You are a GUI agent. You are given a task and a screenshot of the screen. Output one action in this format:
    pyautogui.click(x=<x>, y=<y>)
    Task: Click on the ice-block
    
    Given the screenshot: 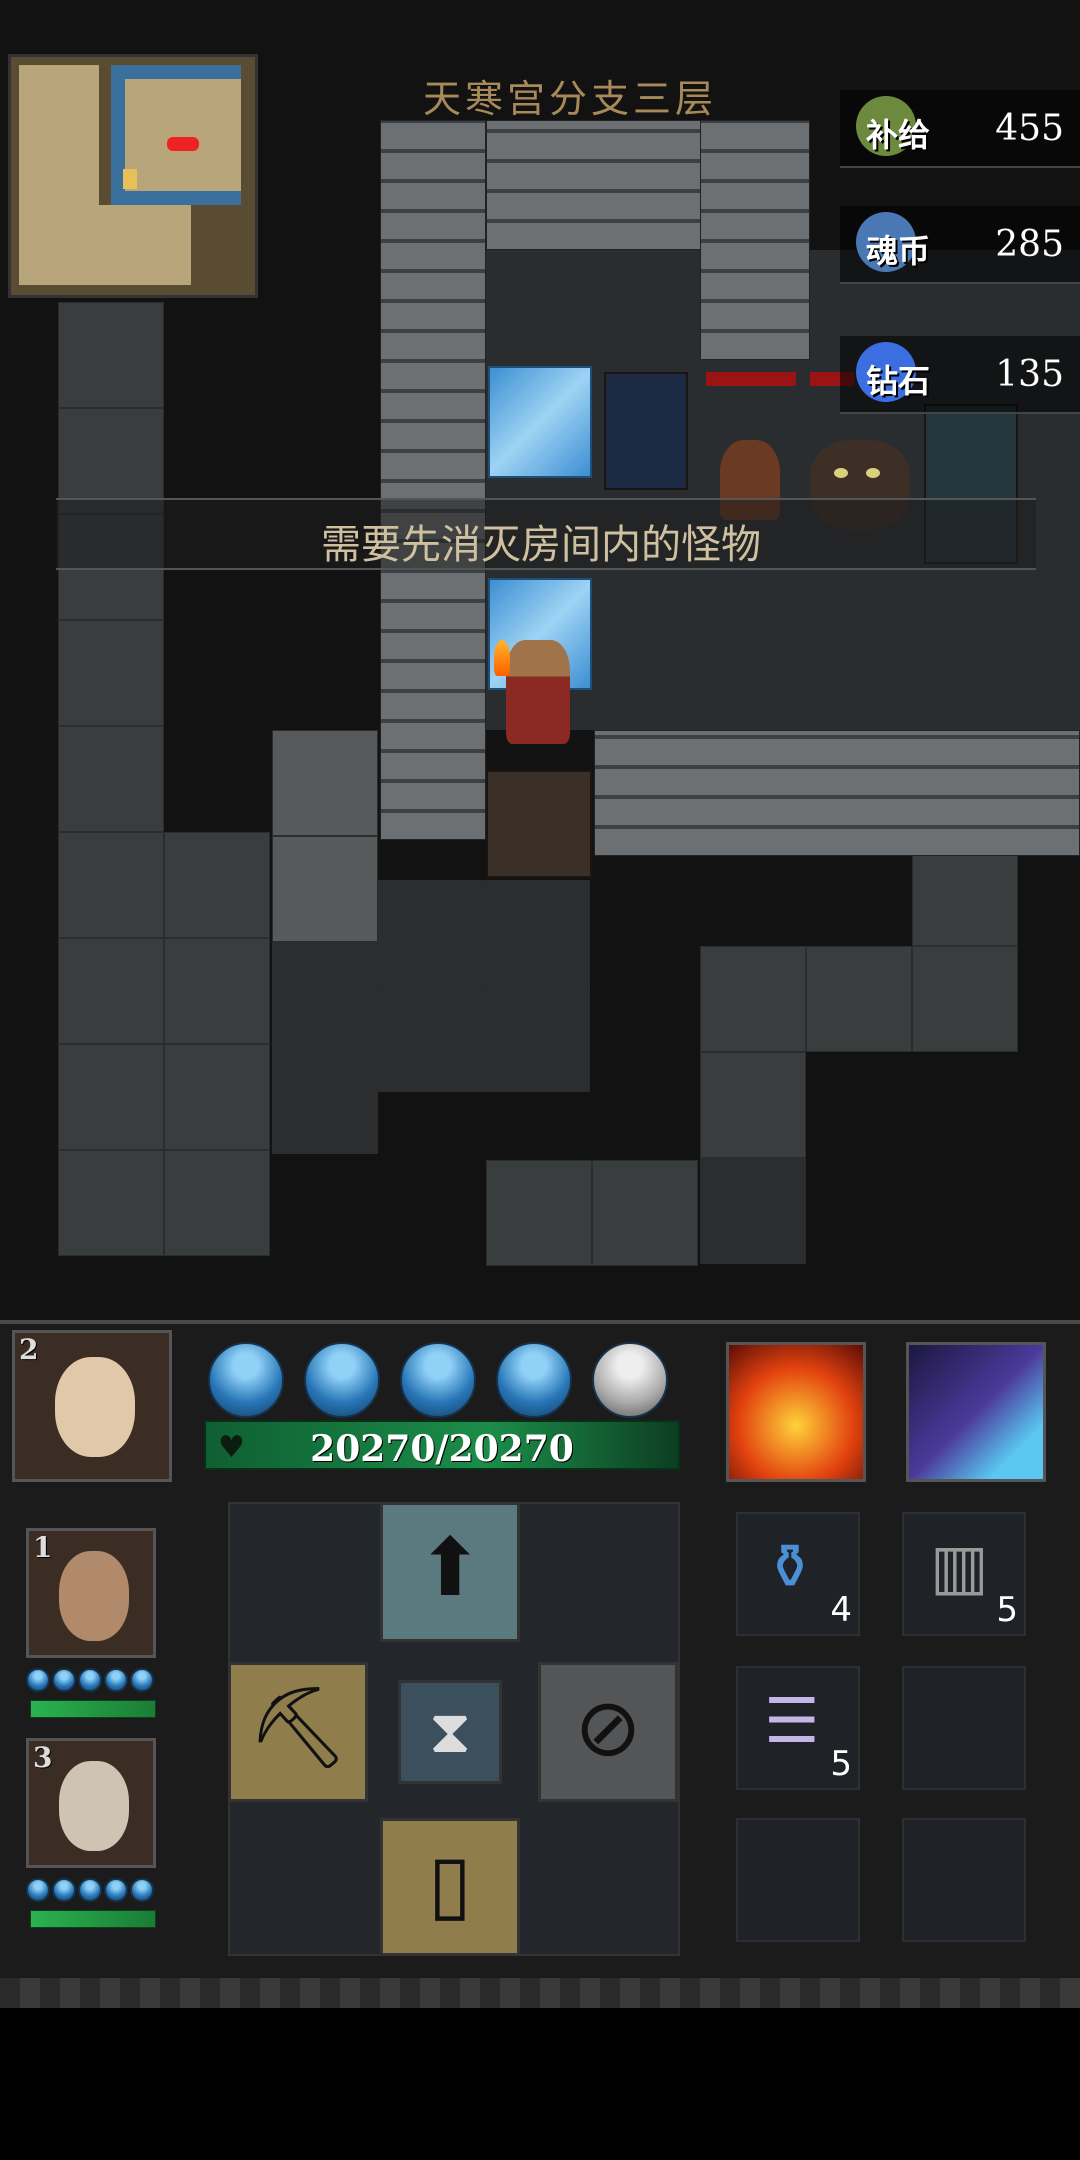 What is the action you would take?
    pyautogui.click(x=540, y=422)
    